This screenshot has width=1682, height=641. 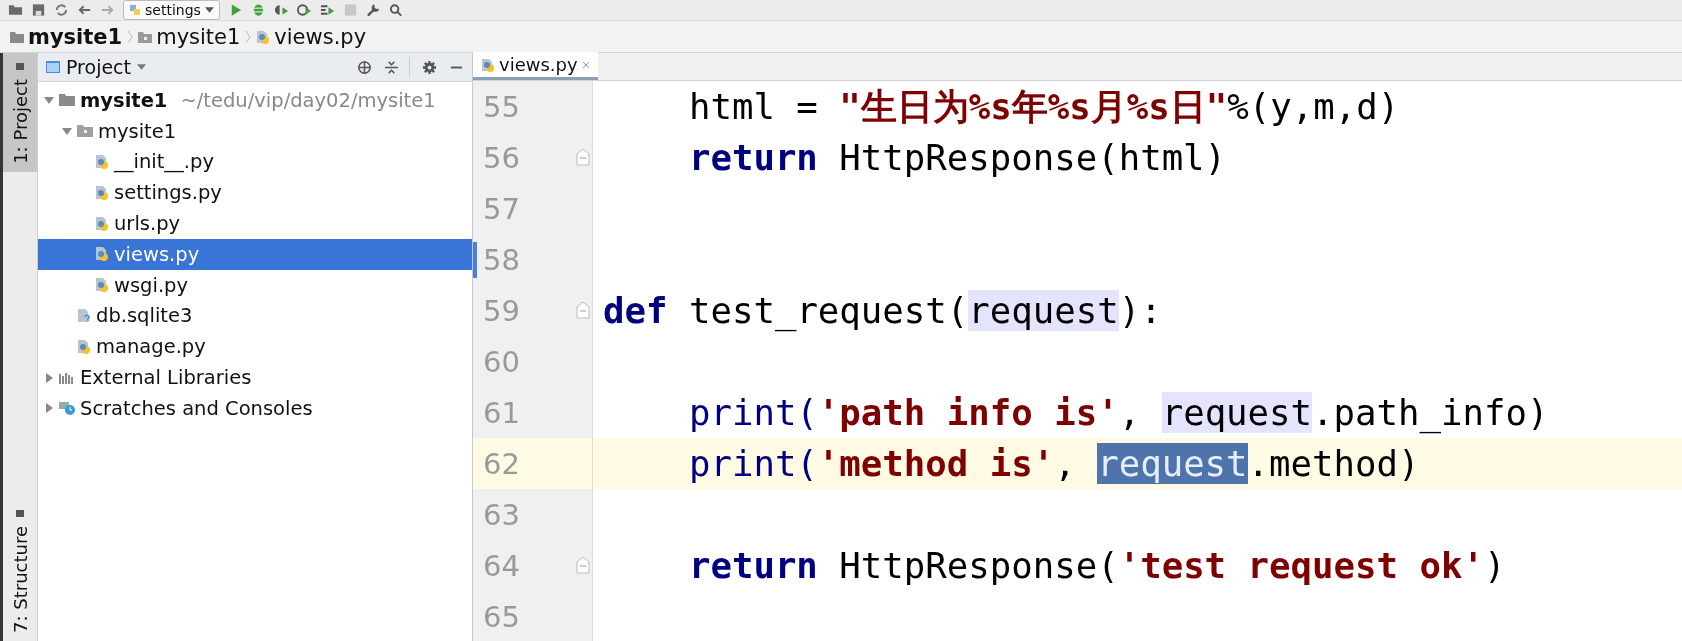 I want to click on line-number: 55, so click(x=501, y=106).